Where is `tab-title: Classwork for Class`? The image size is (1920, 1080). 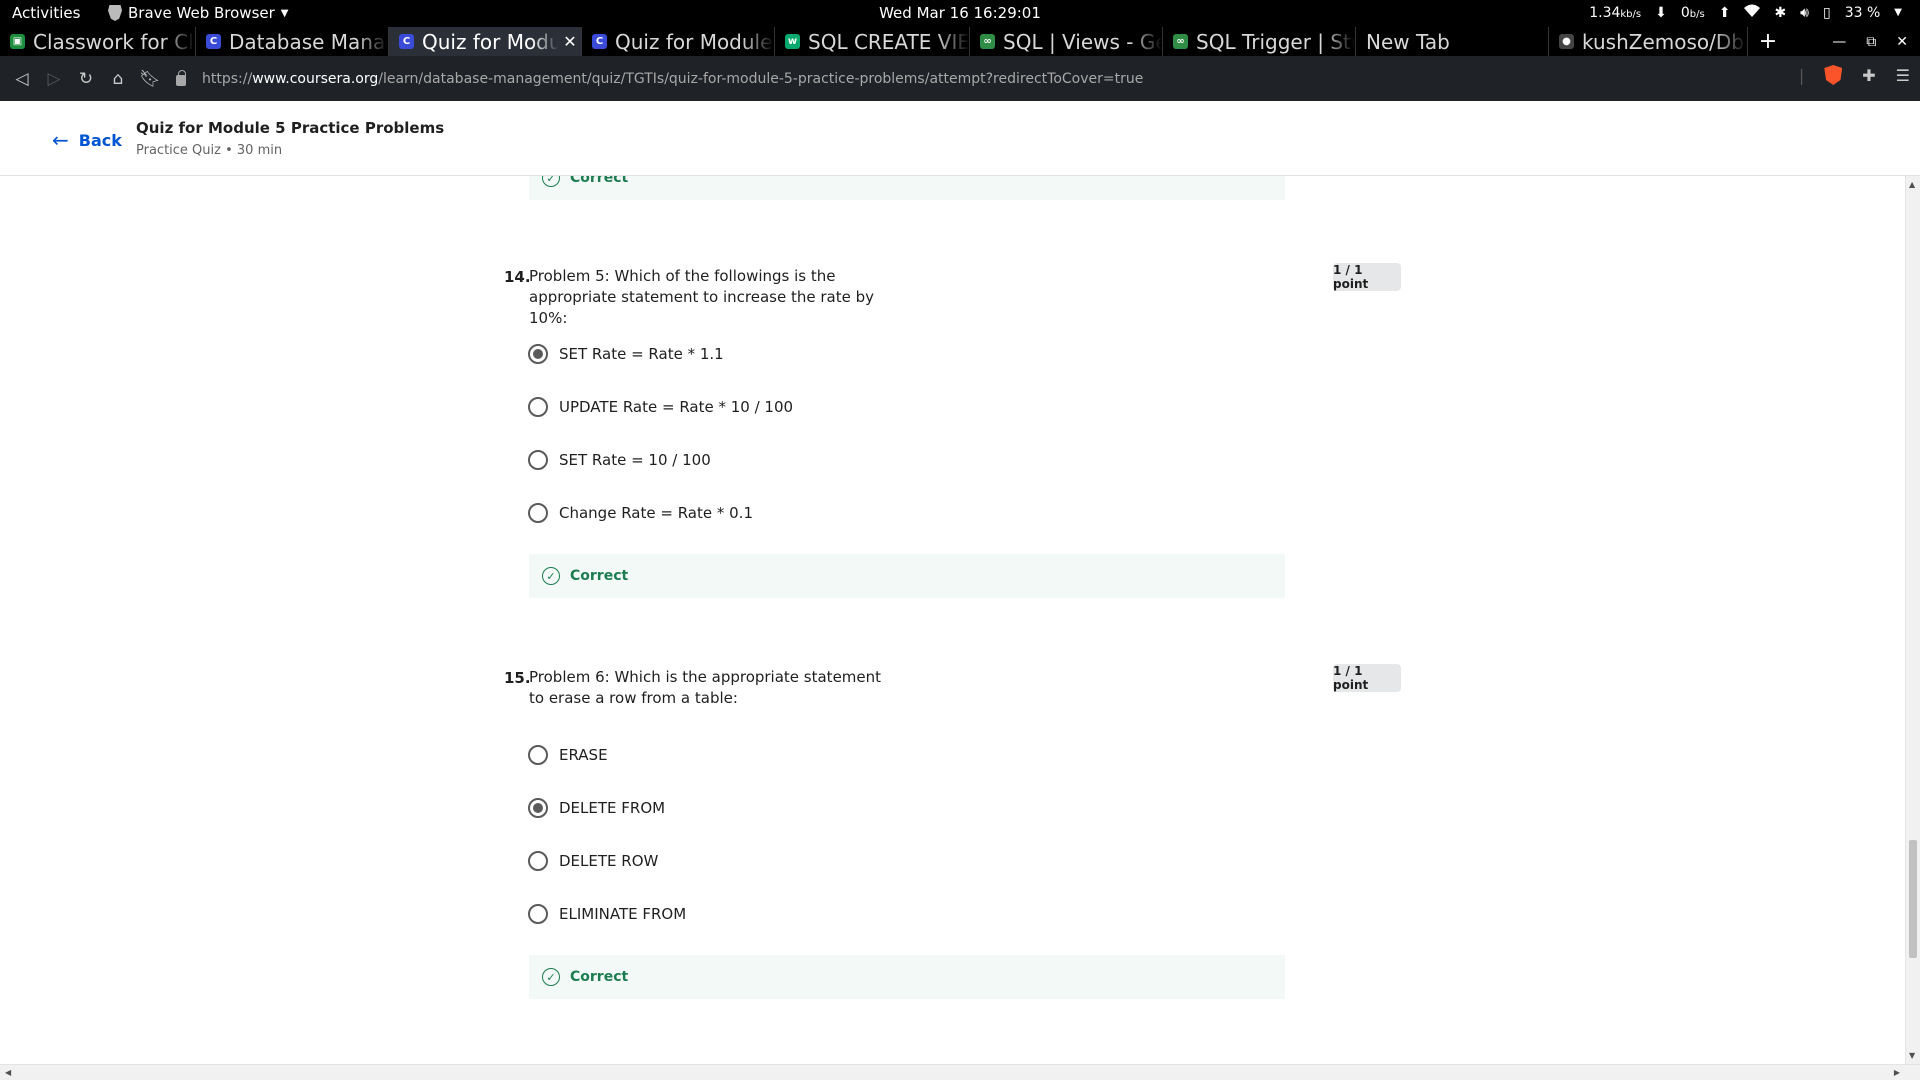
tab-title: Classwork for Class is located at coordinates (114, 41).